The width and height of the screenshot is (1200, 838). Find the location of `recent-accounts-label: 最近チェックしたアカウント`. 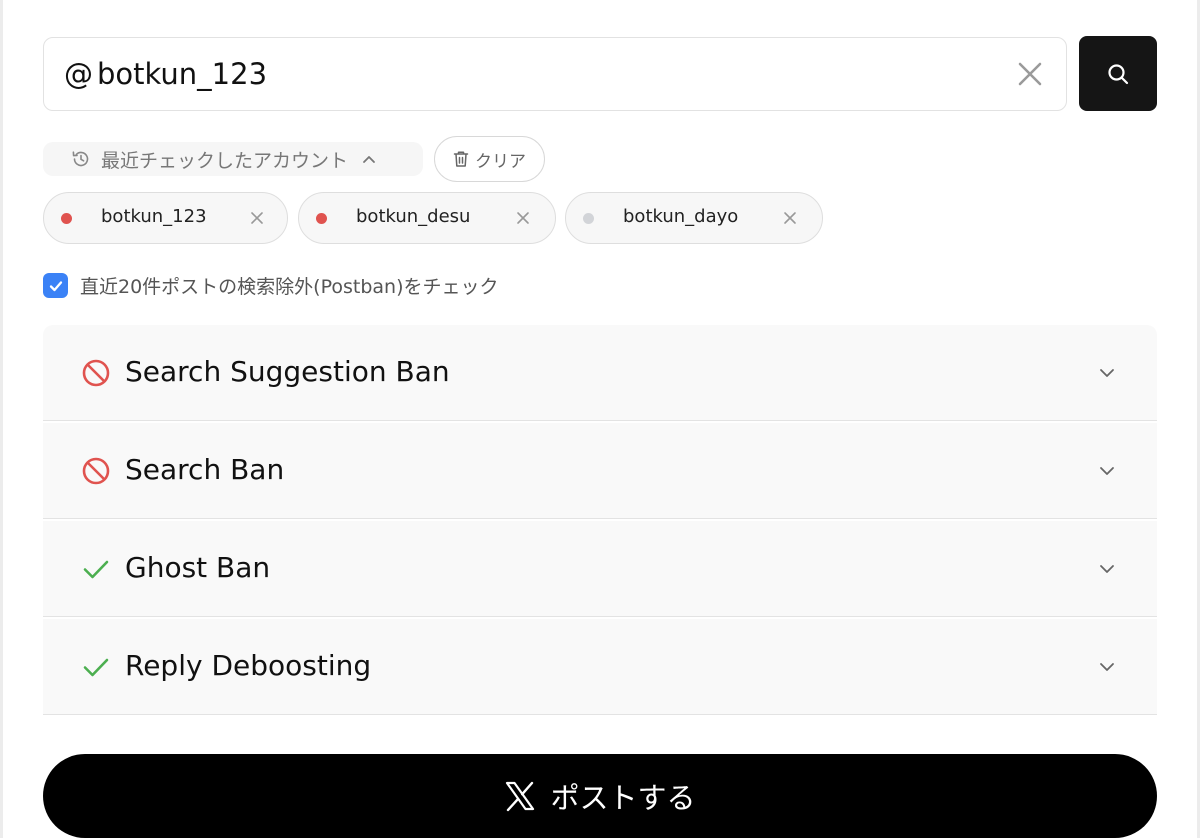

recent-accounts-label: 最近チェックしたアカウント is located at coordinates (225, 160).